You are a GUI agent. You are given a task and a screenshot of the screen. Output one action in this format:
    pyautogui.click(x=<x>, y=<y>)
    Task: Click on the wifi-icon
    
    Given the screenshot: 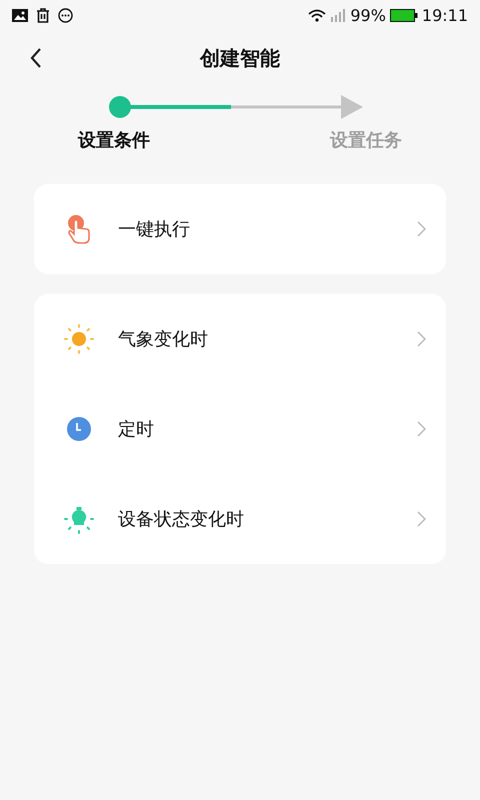 What is the action you would take?
    pyautogui.click(x=317, y=15)
    